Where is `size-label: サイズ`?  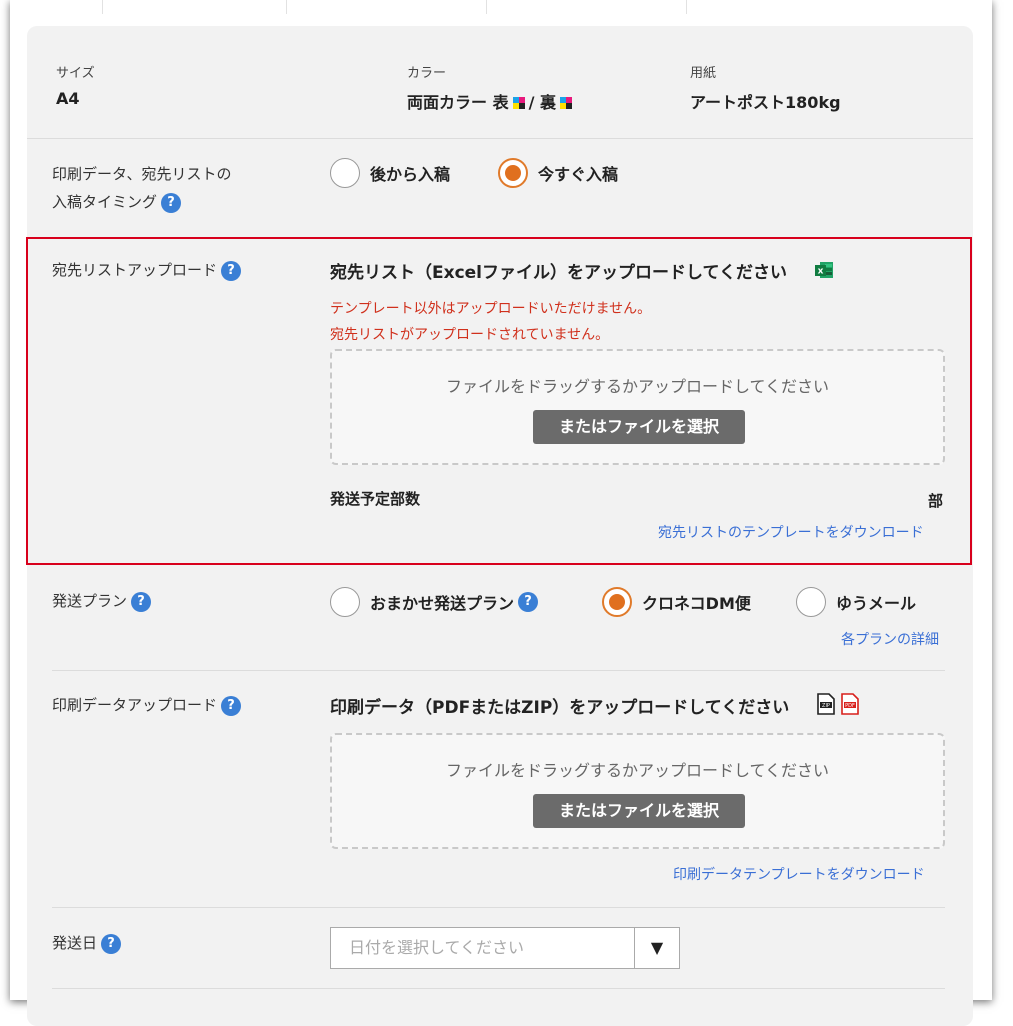 size-label: サイズ is located at coordinates (75, 73).